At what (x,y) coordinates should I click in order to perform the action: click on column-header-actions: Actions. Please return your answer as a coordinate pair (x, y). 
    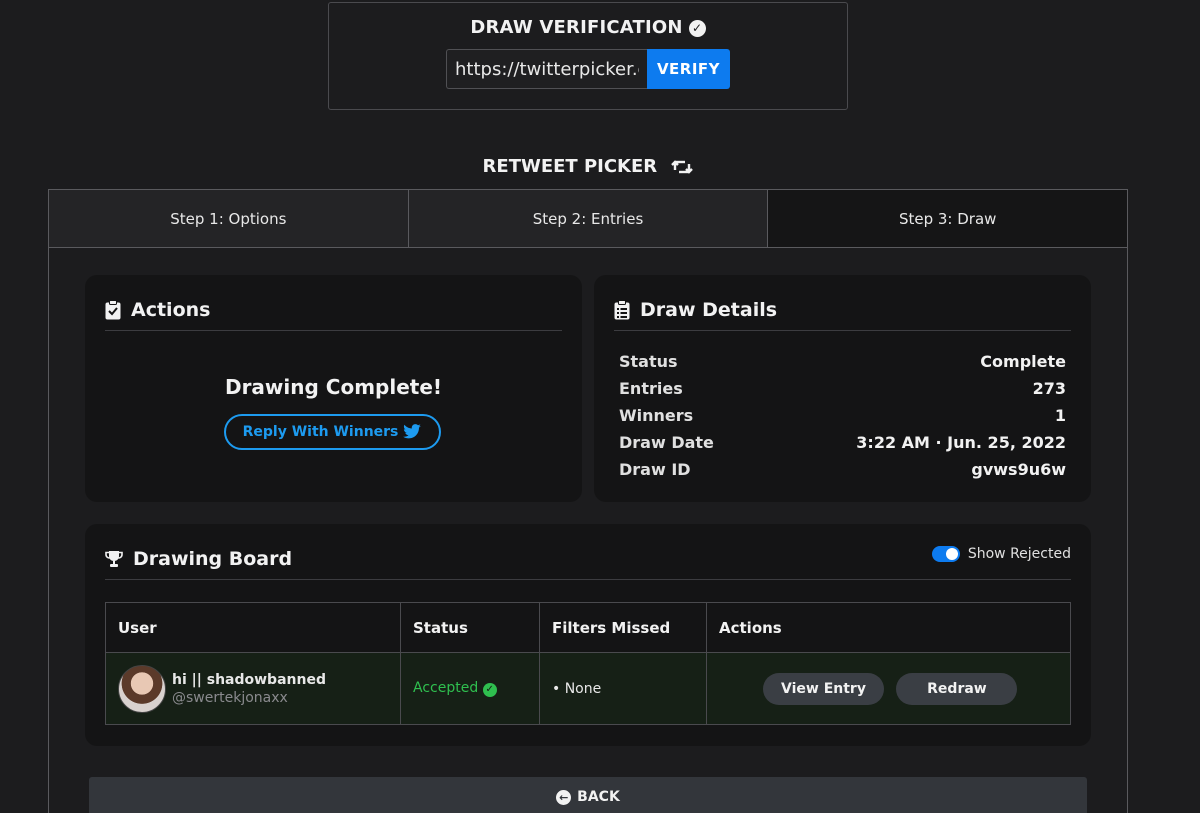
    Looking at the image, I should click on (888, 627).